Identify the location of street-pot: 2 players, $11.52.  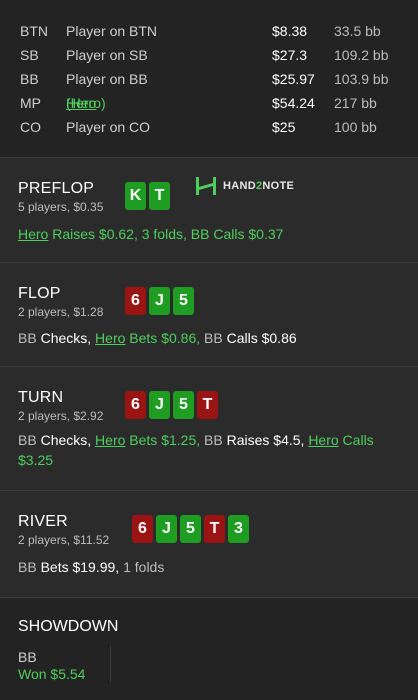
(64, 540).